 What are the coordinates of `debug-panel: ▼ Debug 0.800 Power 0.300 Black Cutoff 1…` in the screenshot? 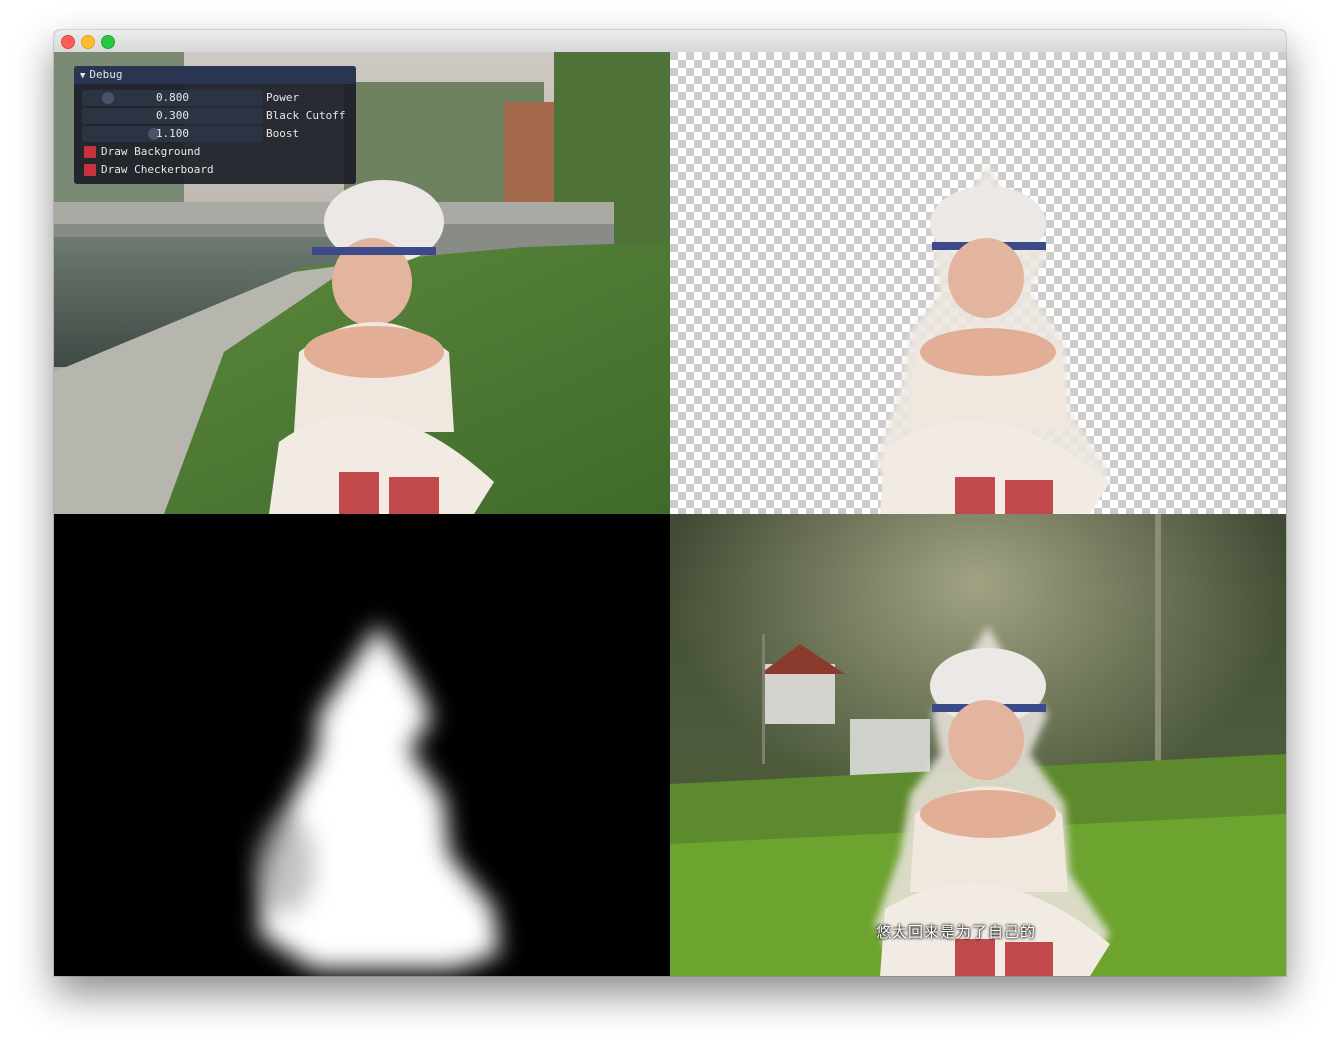 It's located at (215, 125).